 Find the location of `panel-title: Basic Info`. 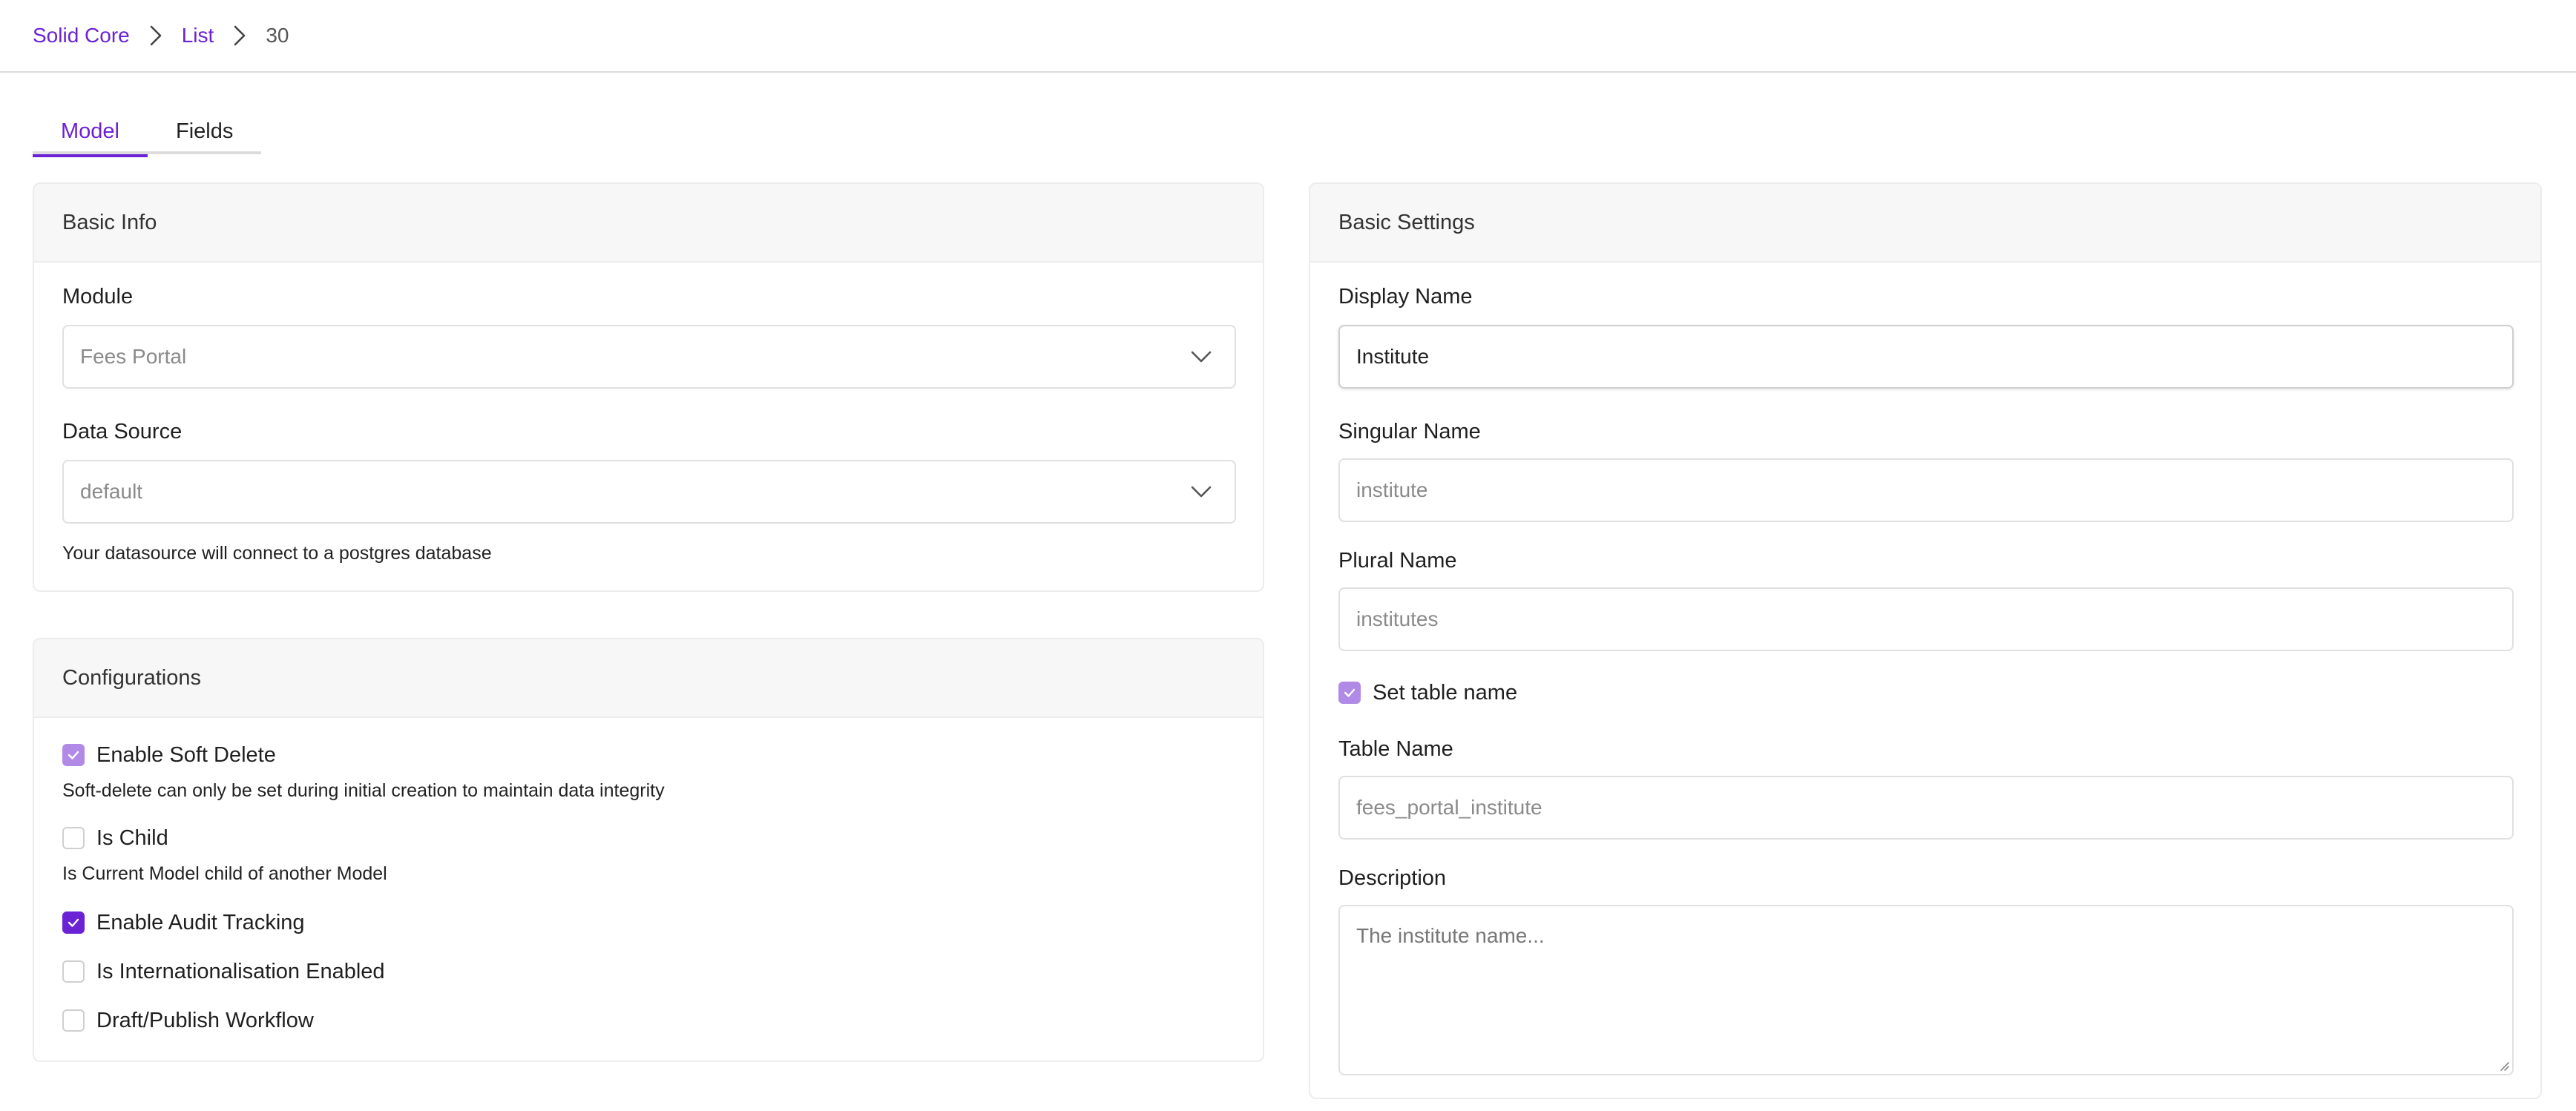

panel-title: Basic Info is located at coordinates (648, 223).